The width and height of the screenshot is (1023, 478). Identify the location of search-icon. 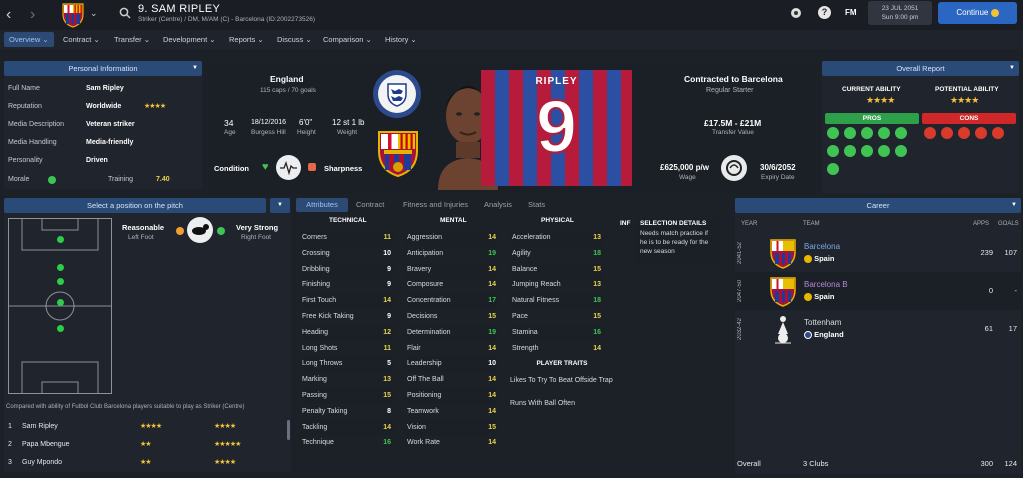
(125, 13).